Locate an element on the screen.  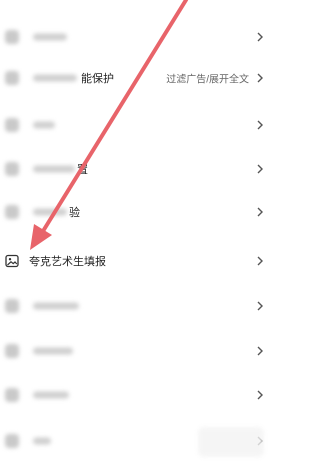
settings-row-label: 置 is located at coordinates (82, 170).